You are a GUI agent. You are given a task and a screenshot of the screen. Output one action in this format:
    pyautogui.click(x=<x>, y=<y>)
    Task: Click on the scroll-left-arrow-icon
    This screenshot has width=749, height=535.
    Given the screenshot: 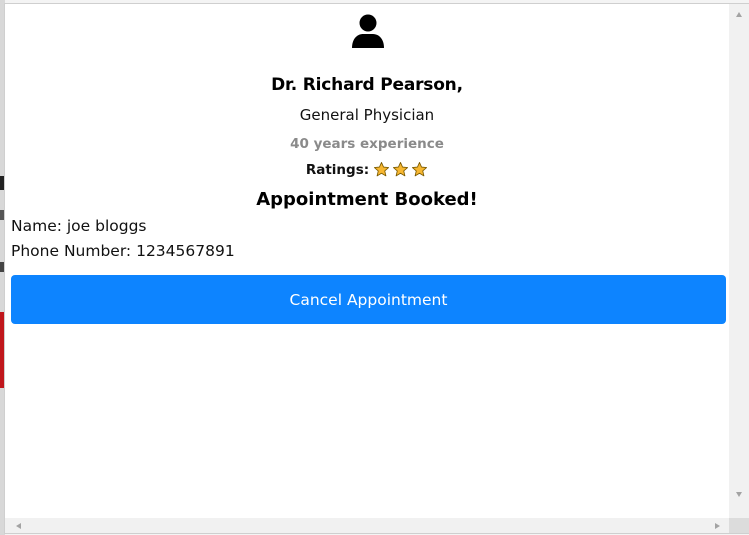 What is the action you would take?
    pyautogui.click(x=18, y=526)
    